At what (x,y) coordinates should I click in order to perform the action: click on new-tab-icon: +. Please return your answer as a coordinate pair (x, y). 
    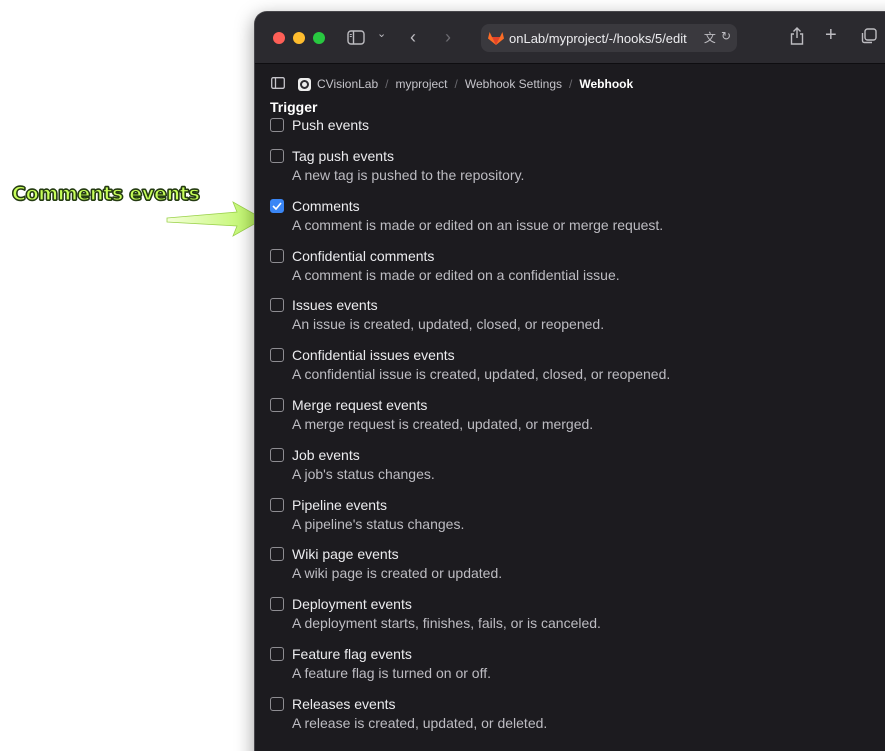
    Looking at the image, I should click on (831, 35).